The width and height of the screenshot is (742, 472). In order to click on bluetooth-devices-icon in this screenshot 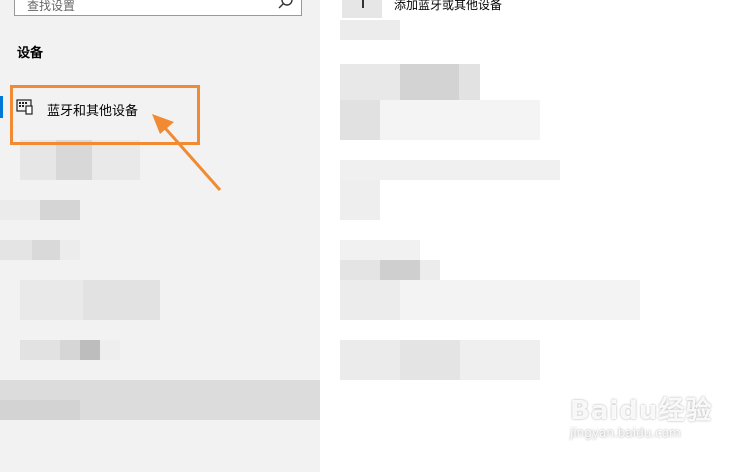, I will do `click(24, 107)`.